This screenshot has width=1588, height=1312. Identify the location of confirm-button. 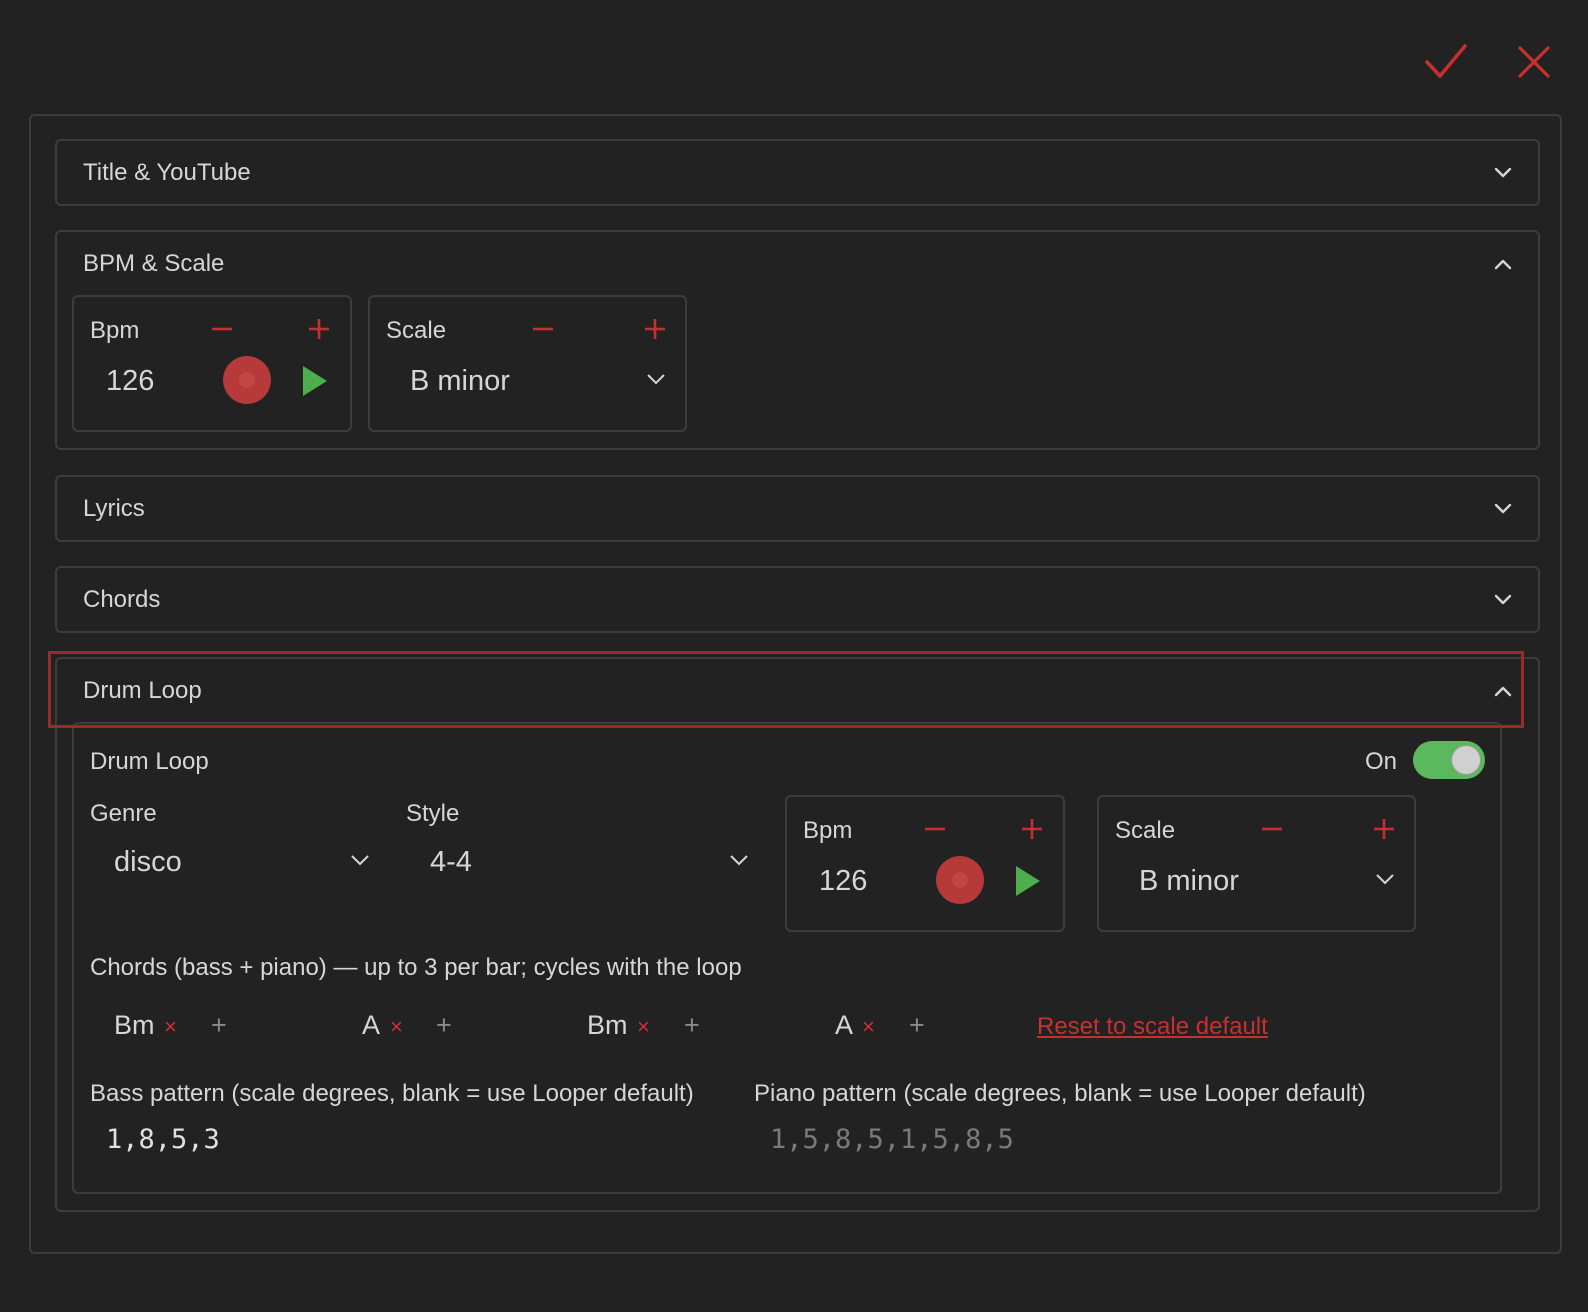
(1446, 62).